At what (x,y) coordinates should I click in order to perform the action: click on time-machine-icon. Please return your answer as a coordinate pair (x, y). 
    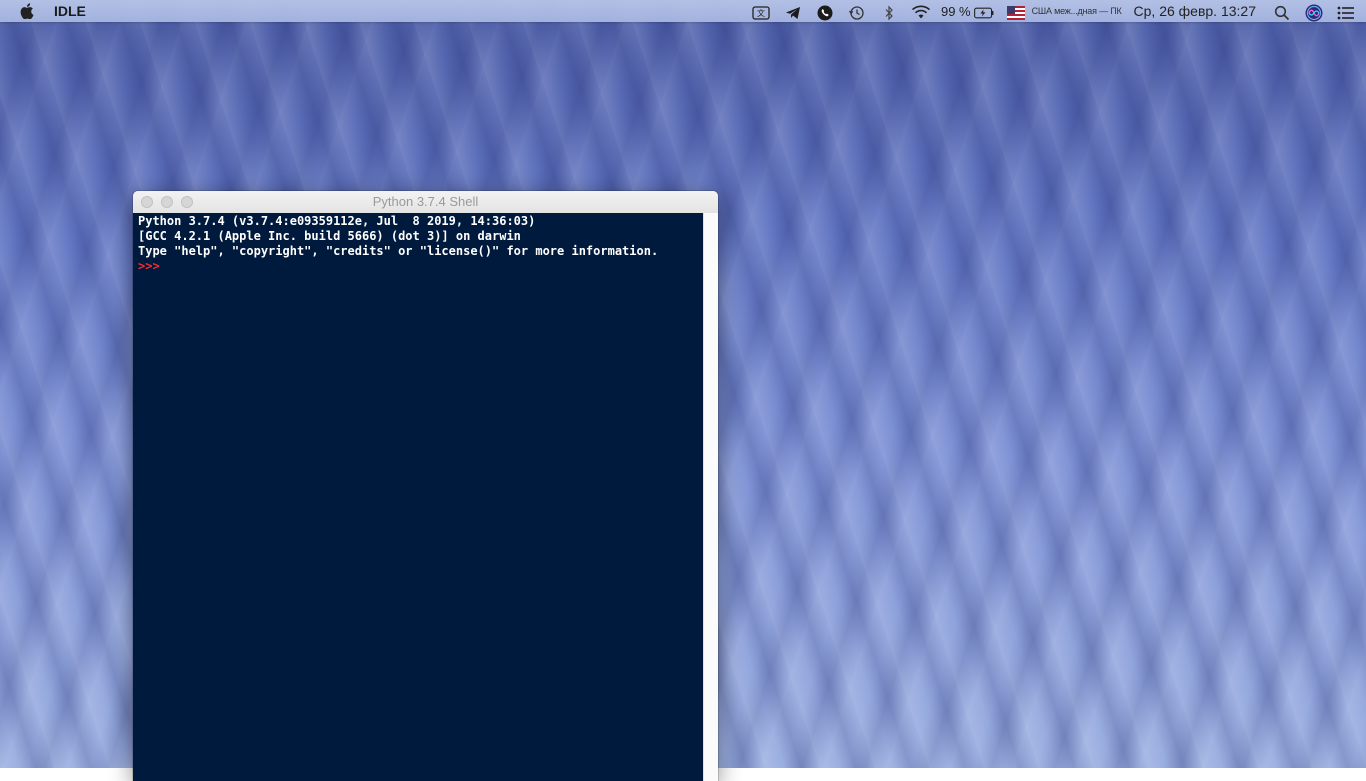
    Looking at the image, I should click on (857, 11).